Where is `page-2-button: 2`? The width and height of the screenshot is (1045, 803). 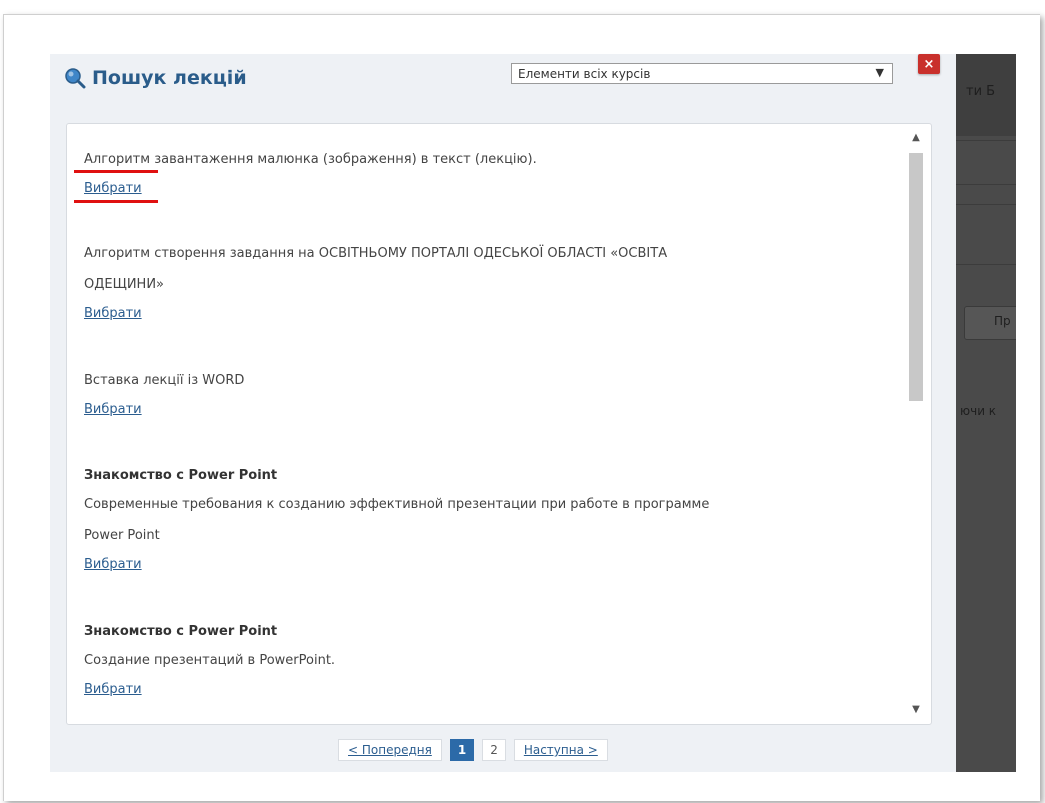 page-2-button: 2 is located at coordinates (494, 750).